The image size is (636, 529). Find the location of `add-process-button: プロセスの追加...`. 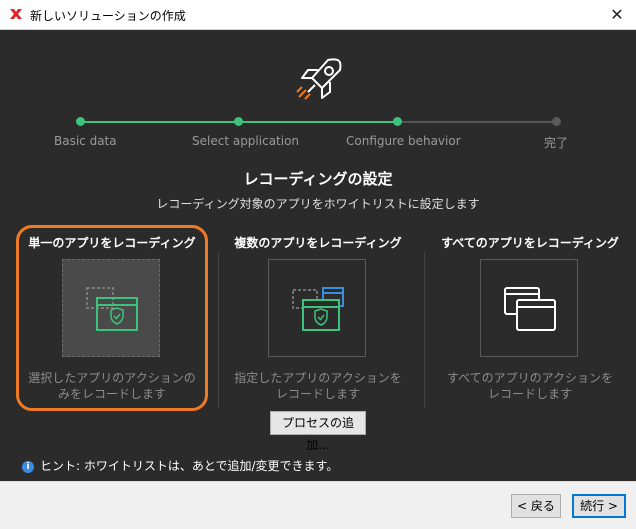

add-process-button: プロセスの追加... is located at coordinates (318, 431).